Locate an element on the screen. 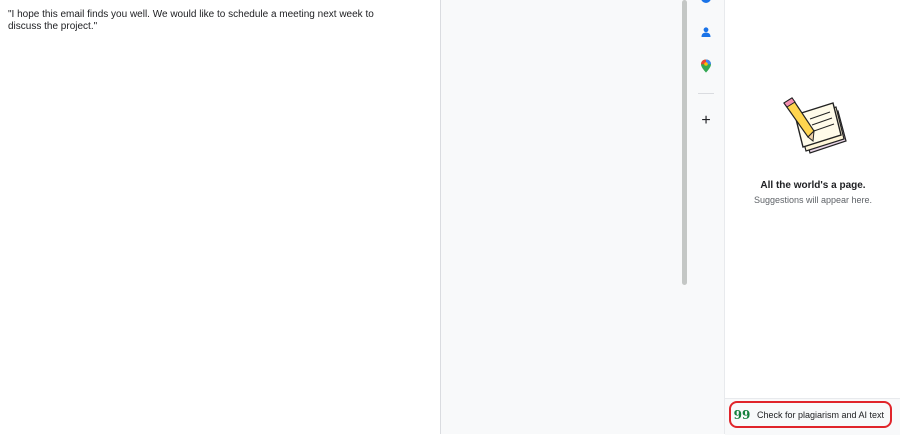  rail-divider is located at coordinates (706, 93).